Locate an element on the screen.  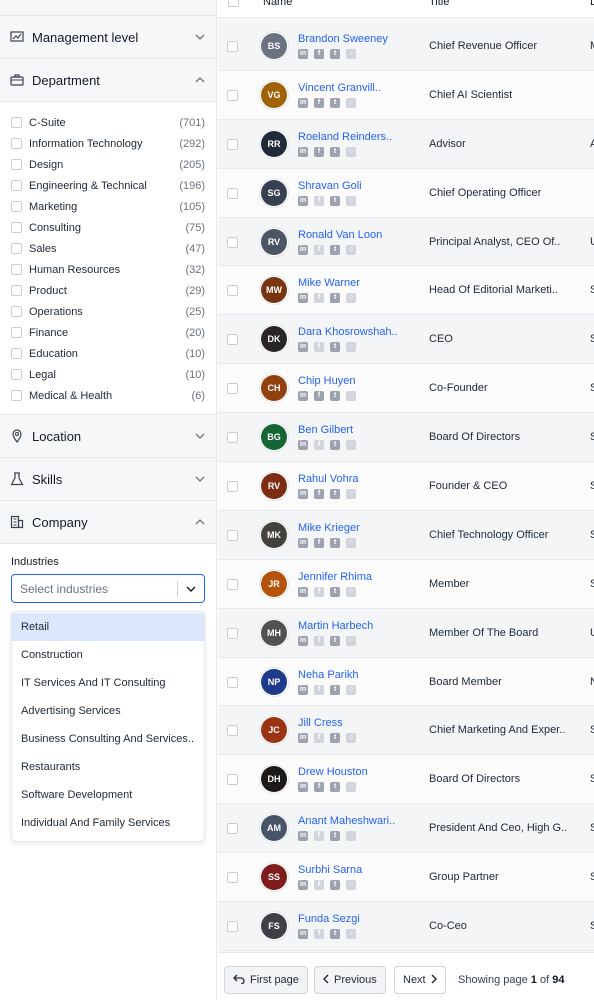
avatar: SS is located at coordinates (274, 877).